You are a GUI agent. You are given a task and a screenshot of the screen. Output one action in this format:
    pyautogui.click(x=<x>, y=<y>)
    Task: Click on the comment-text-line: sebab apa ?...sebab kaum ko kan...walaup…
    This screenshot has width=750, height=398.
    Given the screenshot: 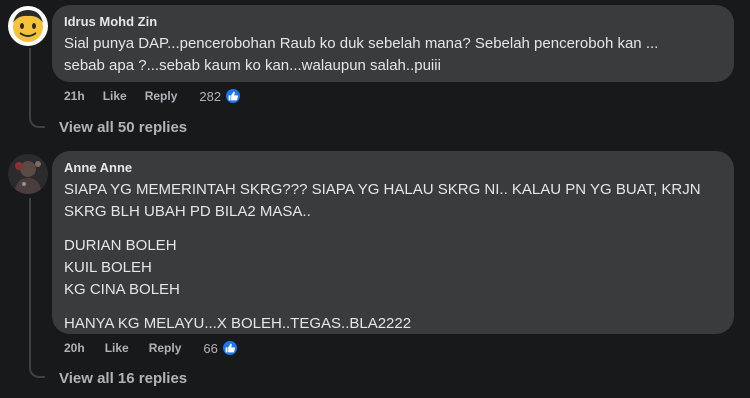 What is the action you would take?
    pyautogui.click(x=252, y=65)
    